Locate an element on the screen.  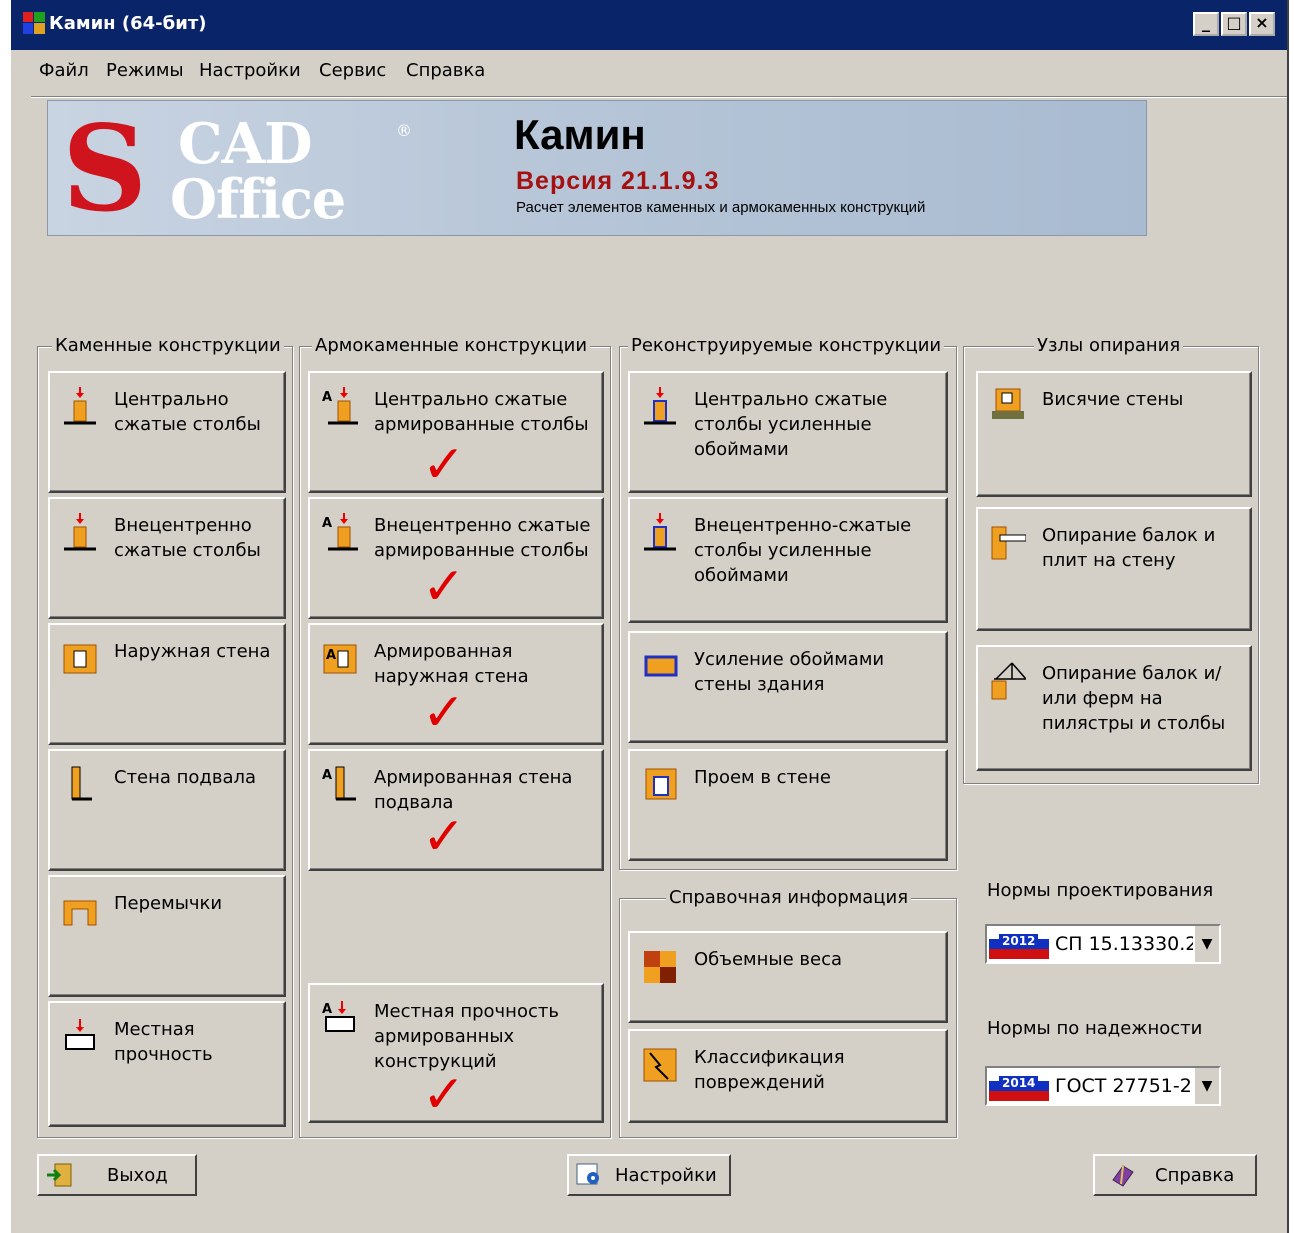
materials-icon is located at coordinates (660, 967).